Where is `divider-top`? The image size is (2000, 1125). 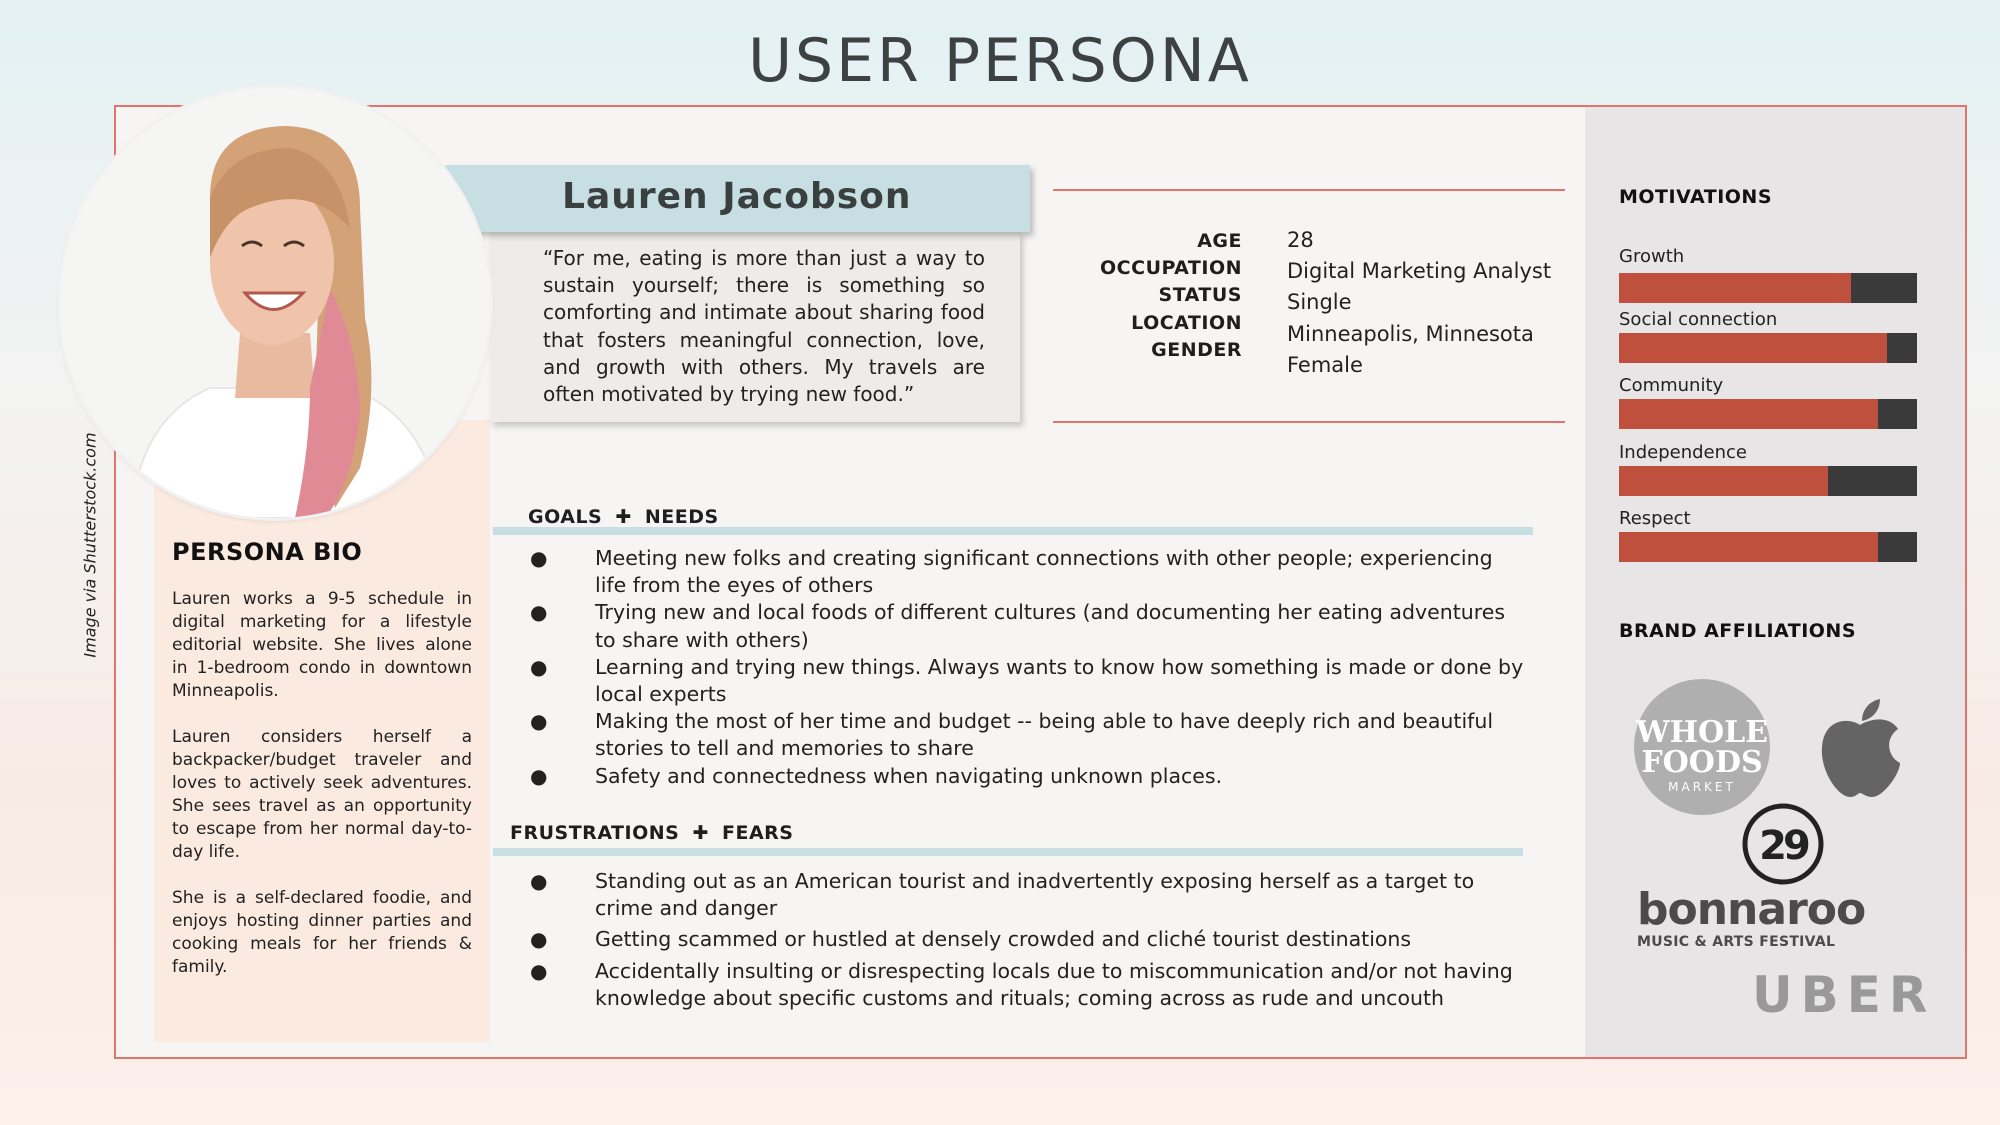 divider-top is located at coordinates (1309, 190).